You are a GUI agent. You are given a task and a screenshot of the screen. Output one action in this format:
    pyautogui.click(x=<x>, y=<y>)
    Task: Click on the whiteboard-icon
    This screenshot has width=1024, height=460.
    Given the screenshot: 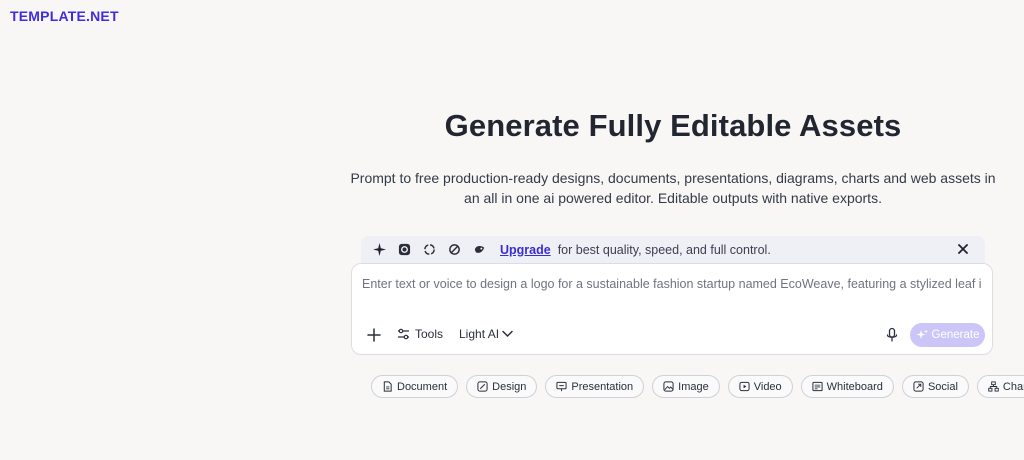 What is the action you would take?
    pyautogui.click(x=817, y=386)
    